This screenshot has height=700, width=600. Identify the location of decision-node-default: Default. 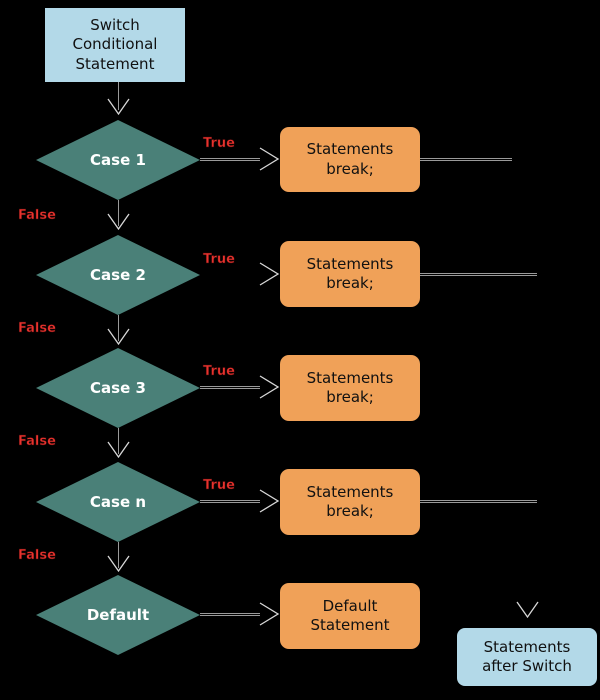
(118, 615).